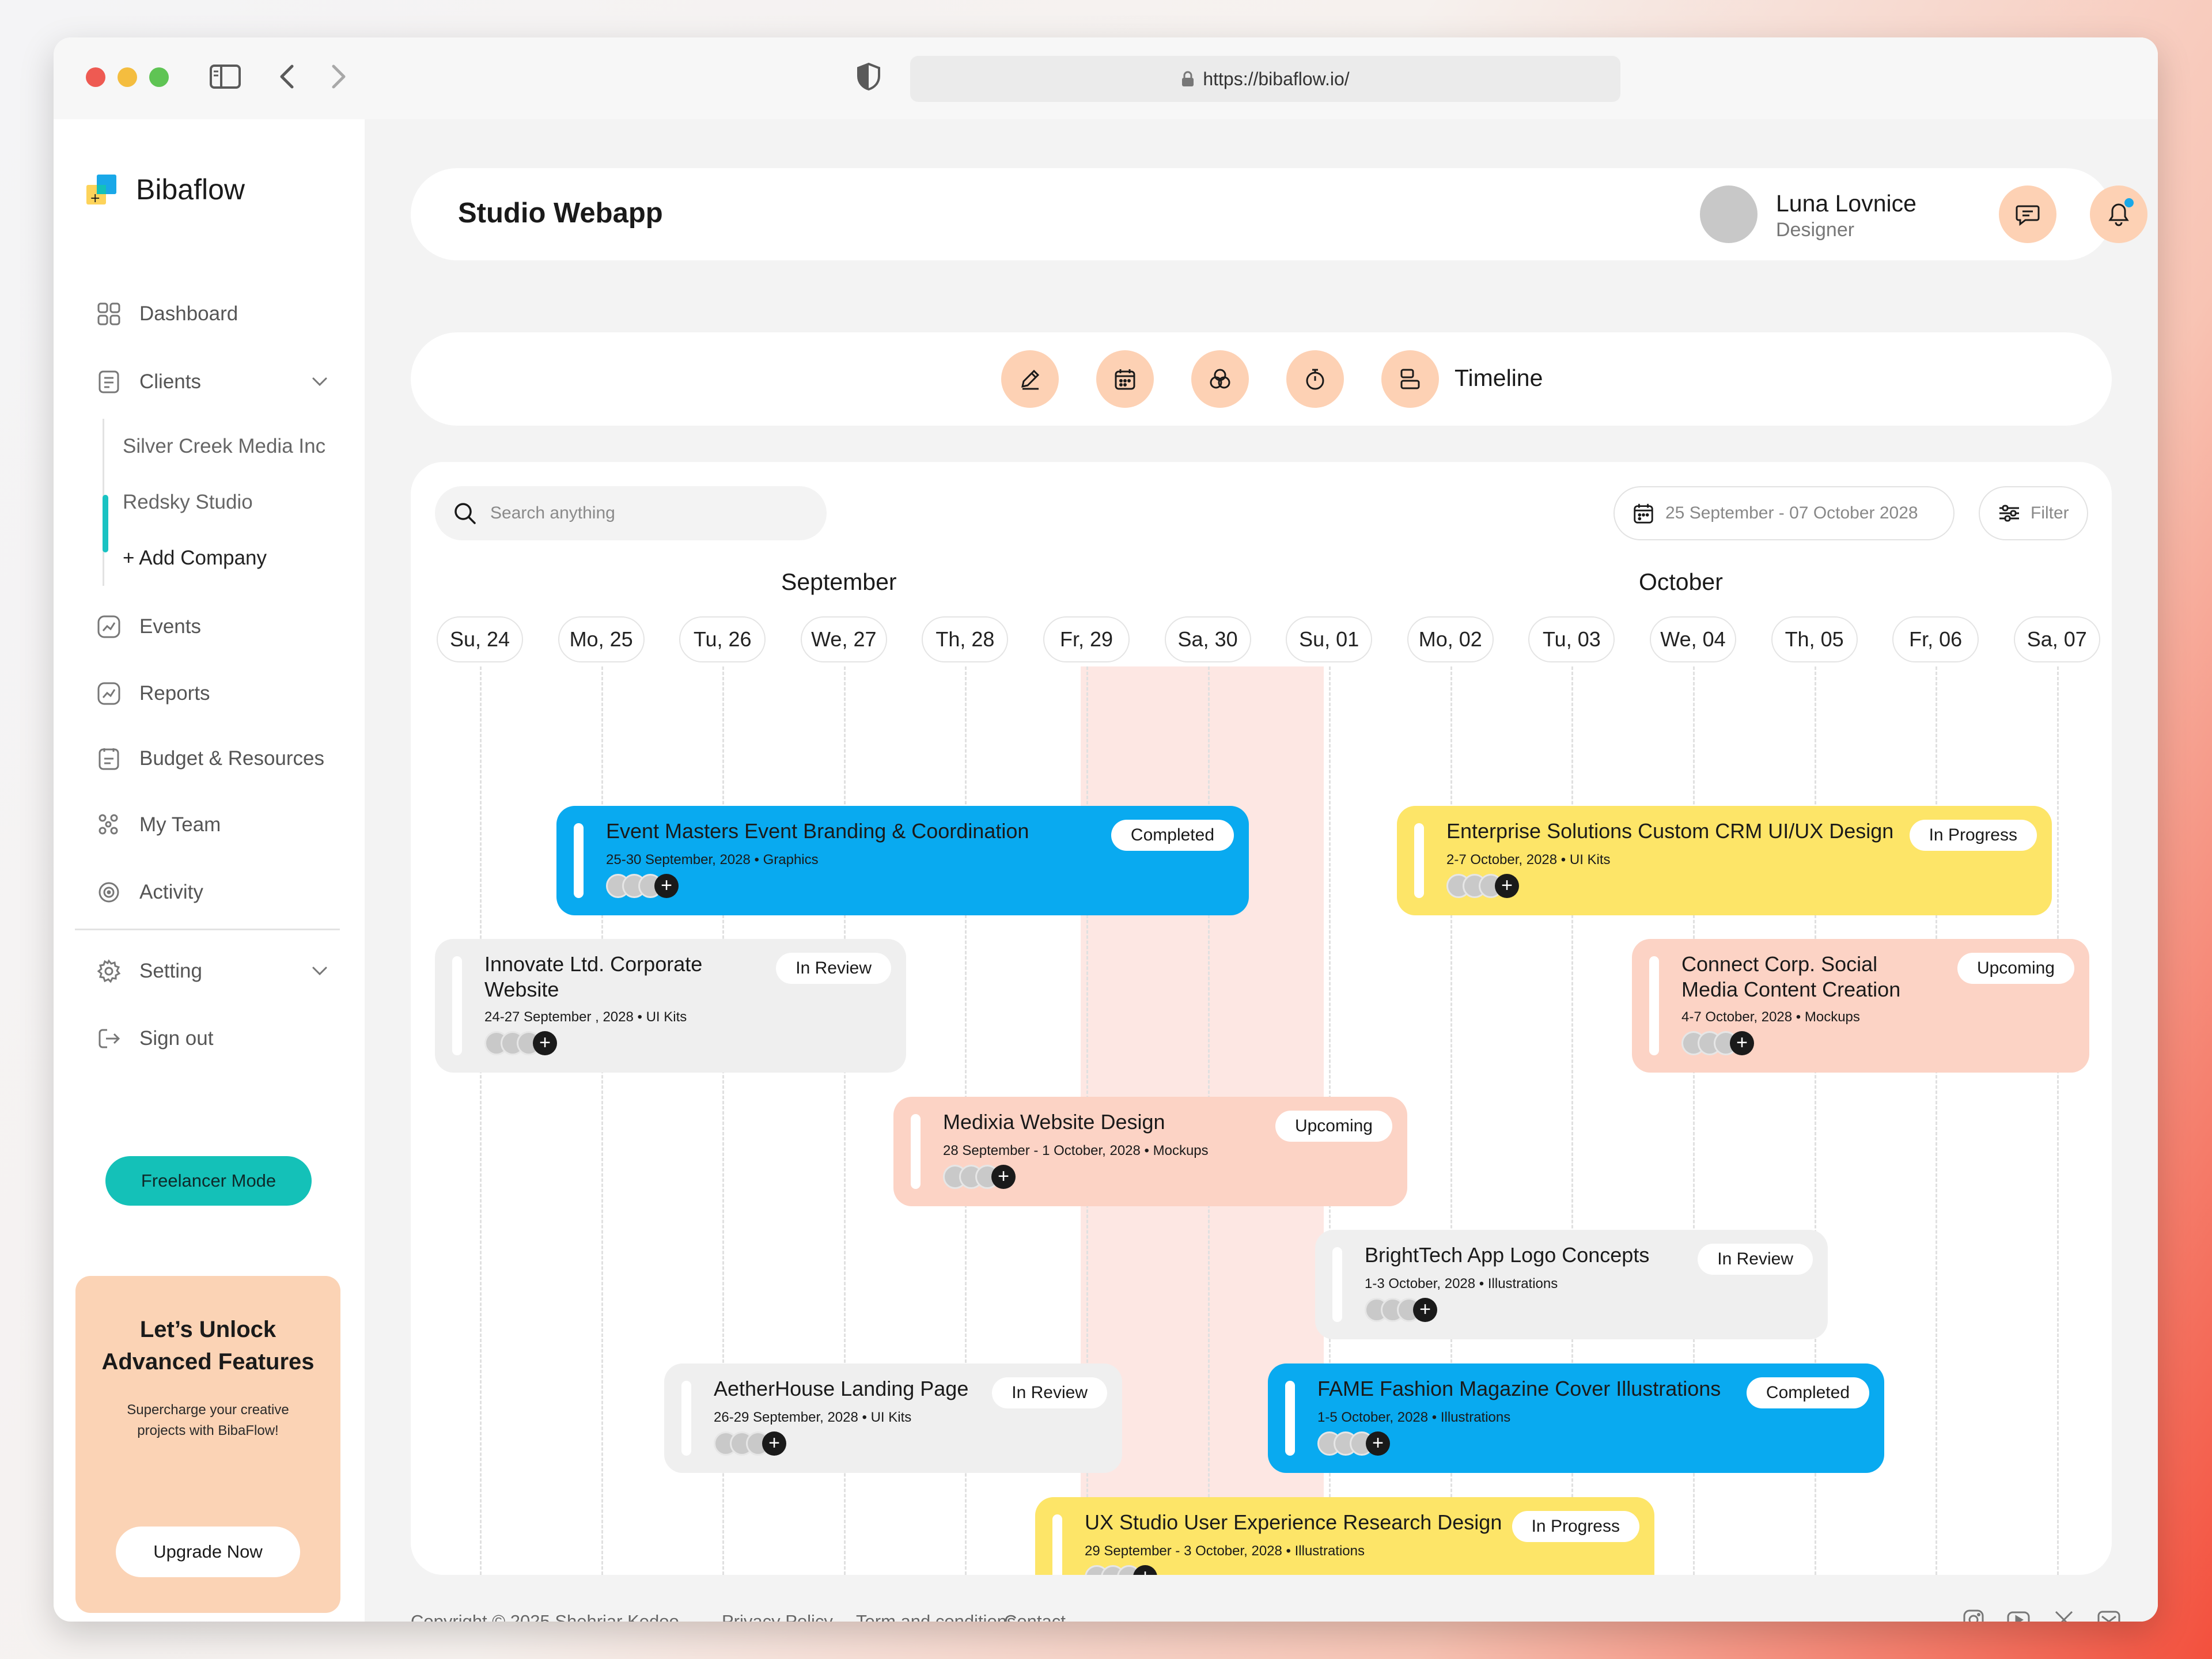  I want to click on freelancer-mode-button: Freelancer Mode, so click(208, 1181).